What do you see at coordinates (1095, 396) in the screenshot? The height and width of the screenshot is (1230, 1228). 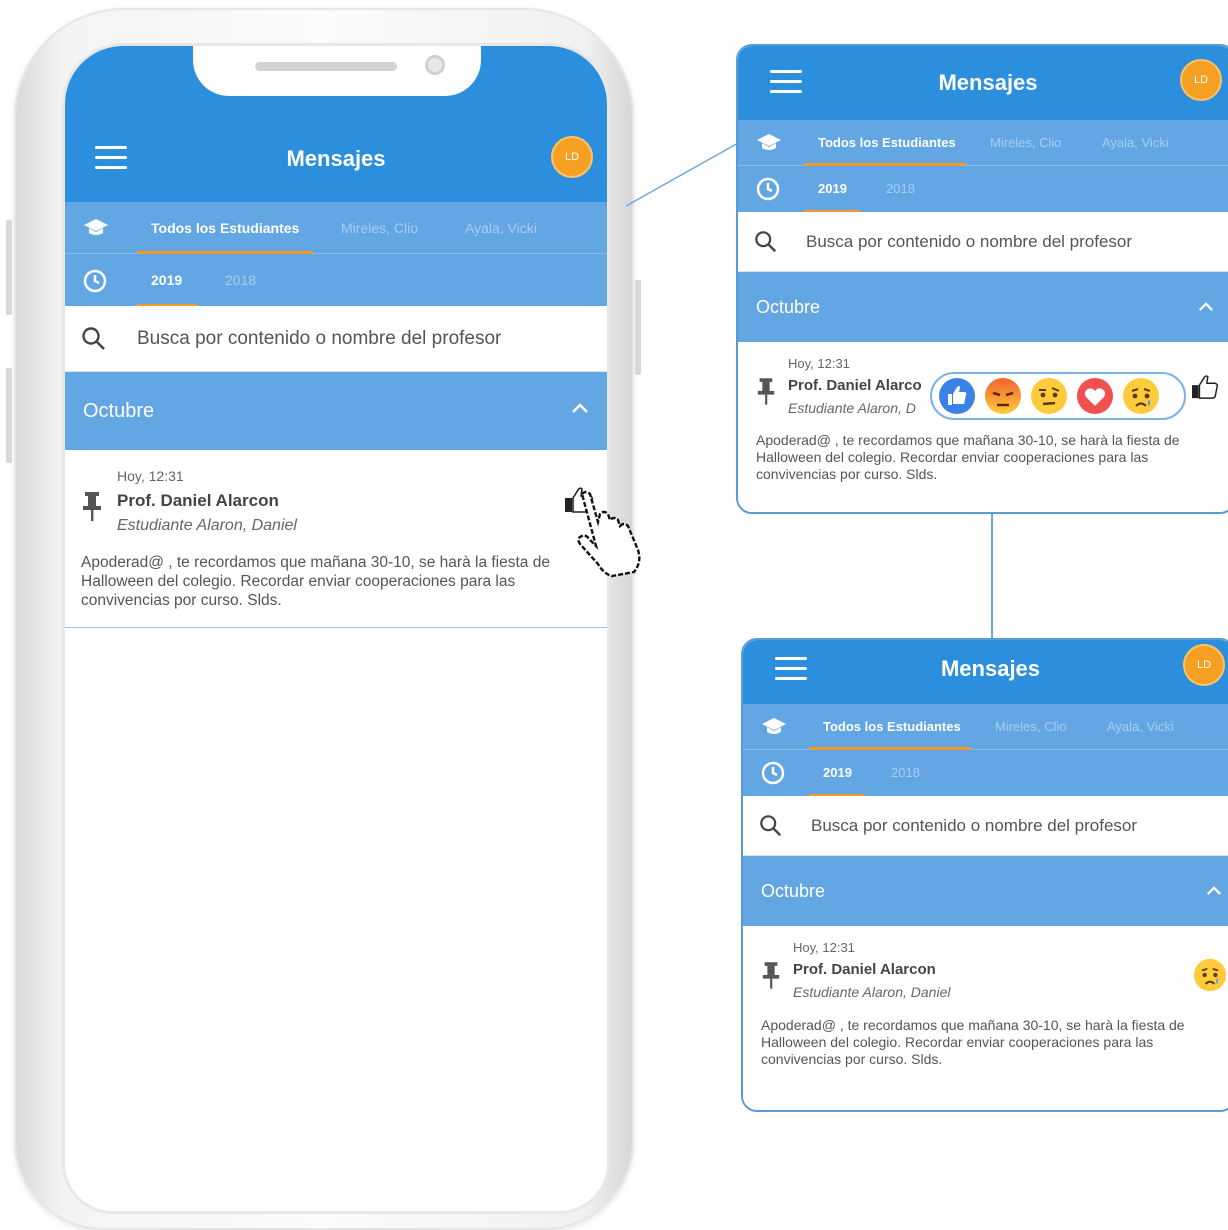 I see `love-reaction-icon` at bounding box center [1095, 396].